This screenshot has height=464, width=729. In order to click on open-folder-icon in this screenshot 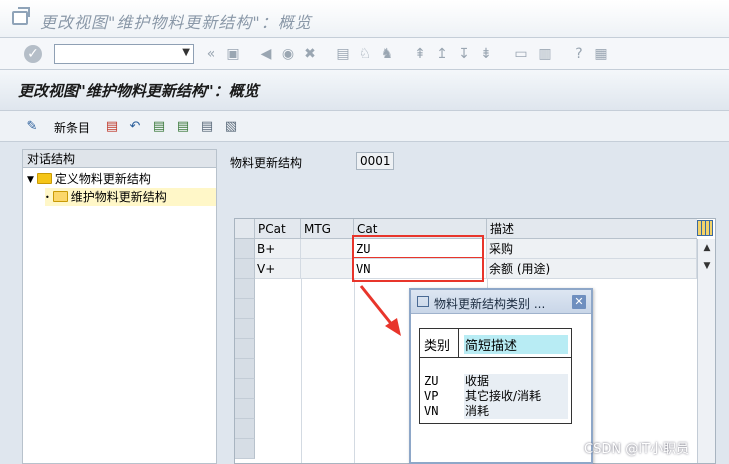, I will do `click(60, 196)`.